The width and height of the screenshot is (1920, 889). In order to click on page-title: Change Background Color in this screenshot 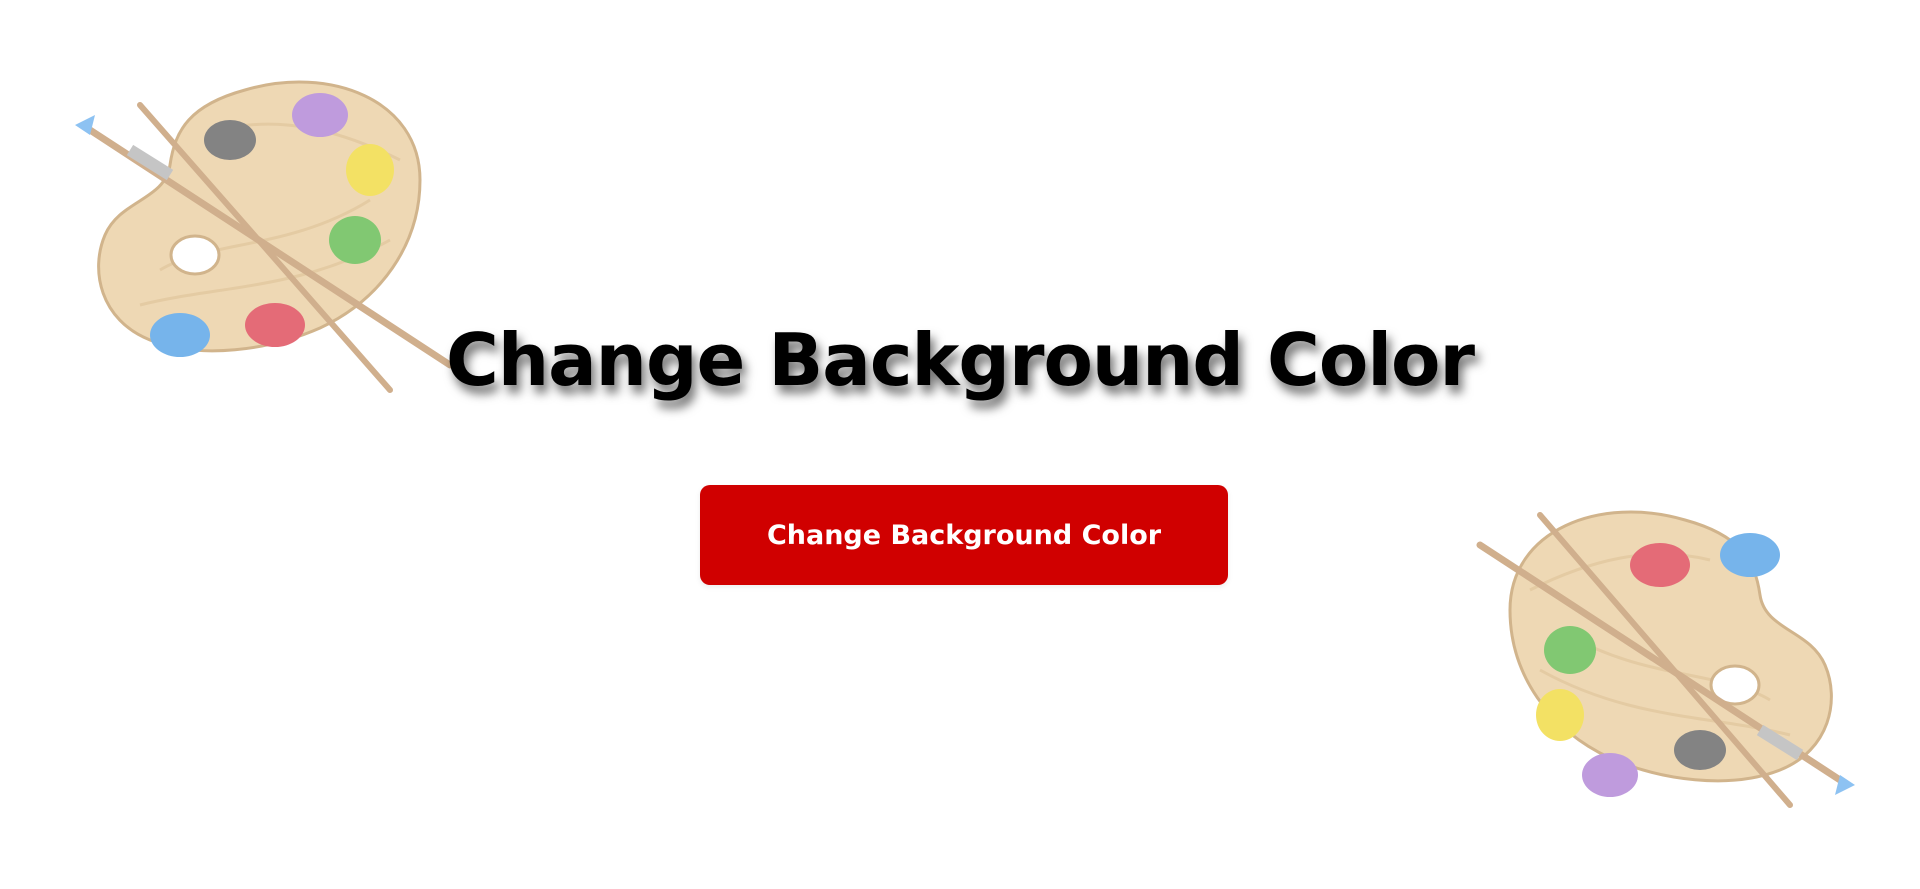, I will do `click(960, 360)`.